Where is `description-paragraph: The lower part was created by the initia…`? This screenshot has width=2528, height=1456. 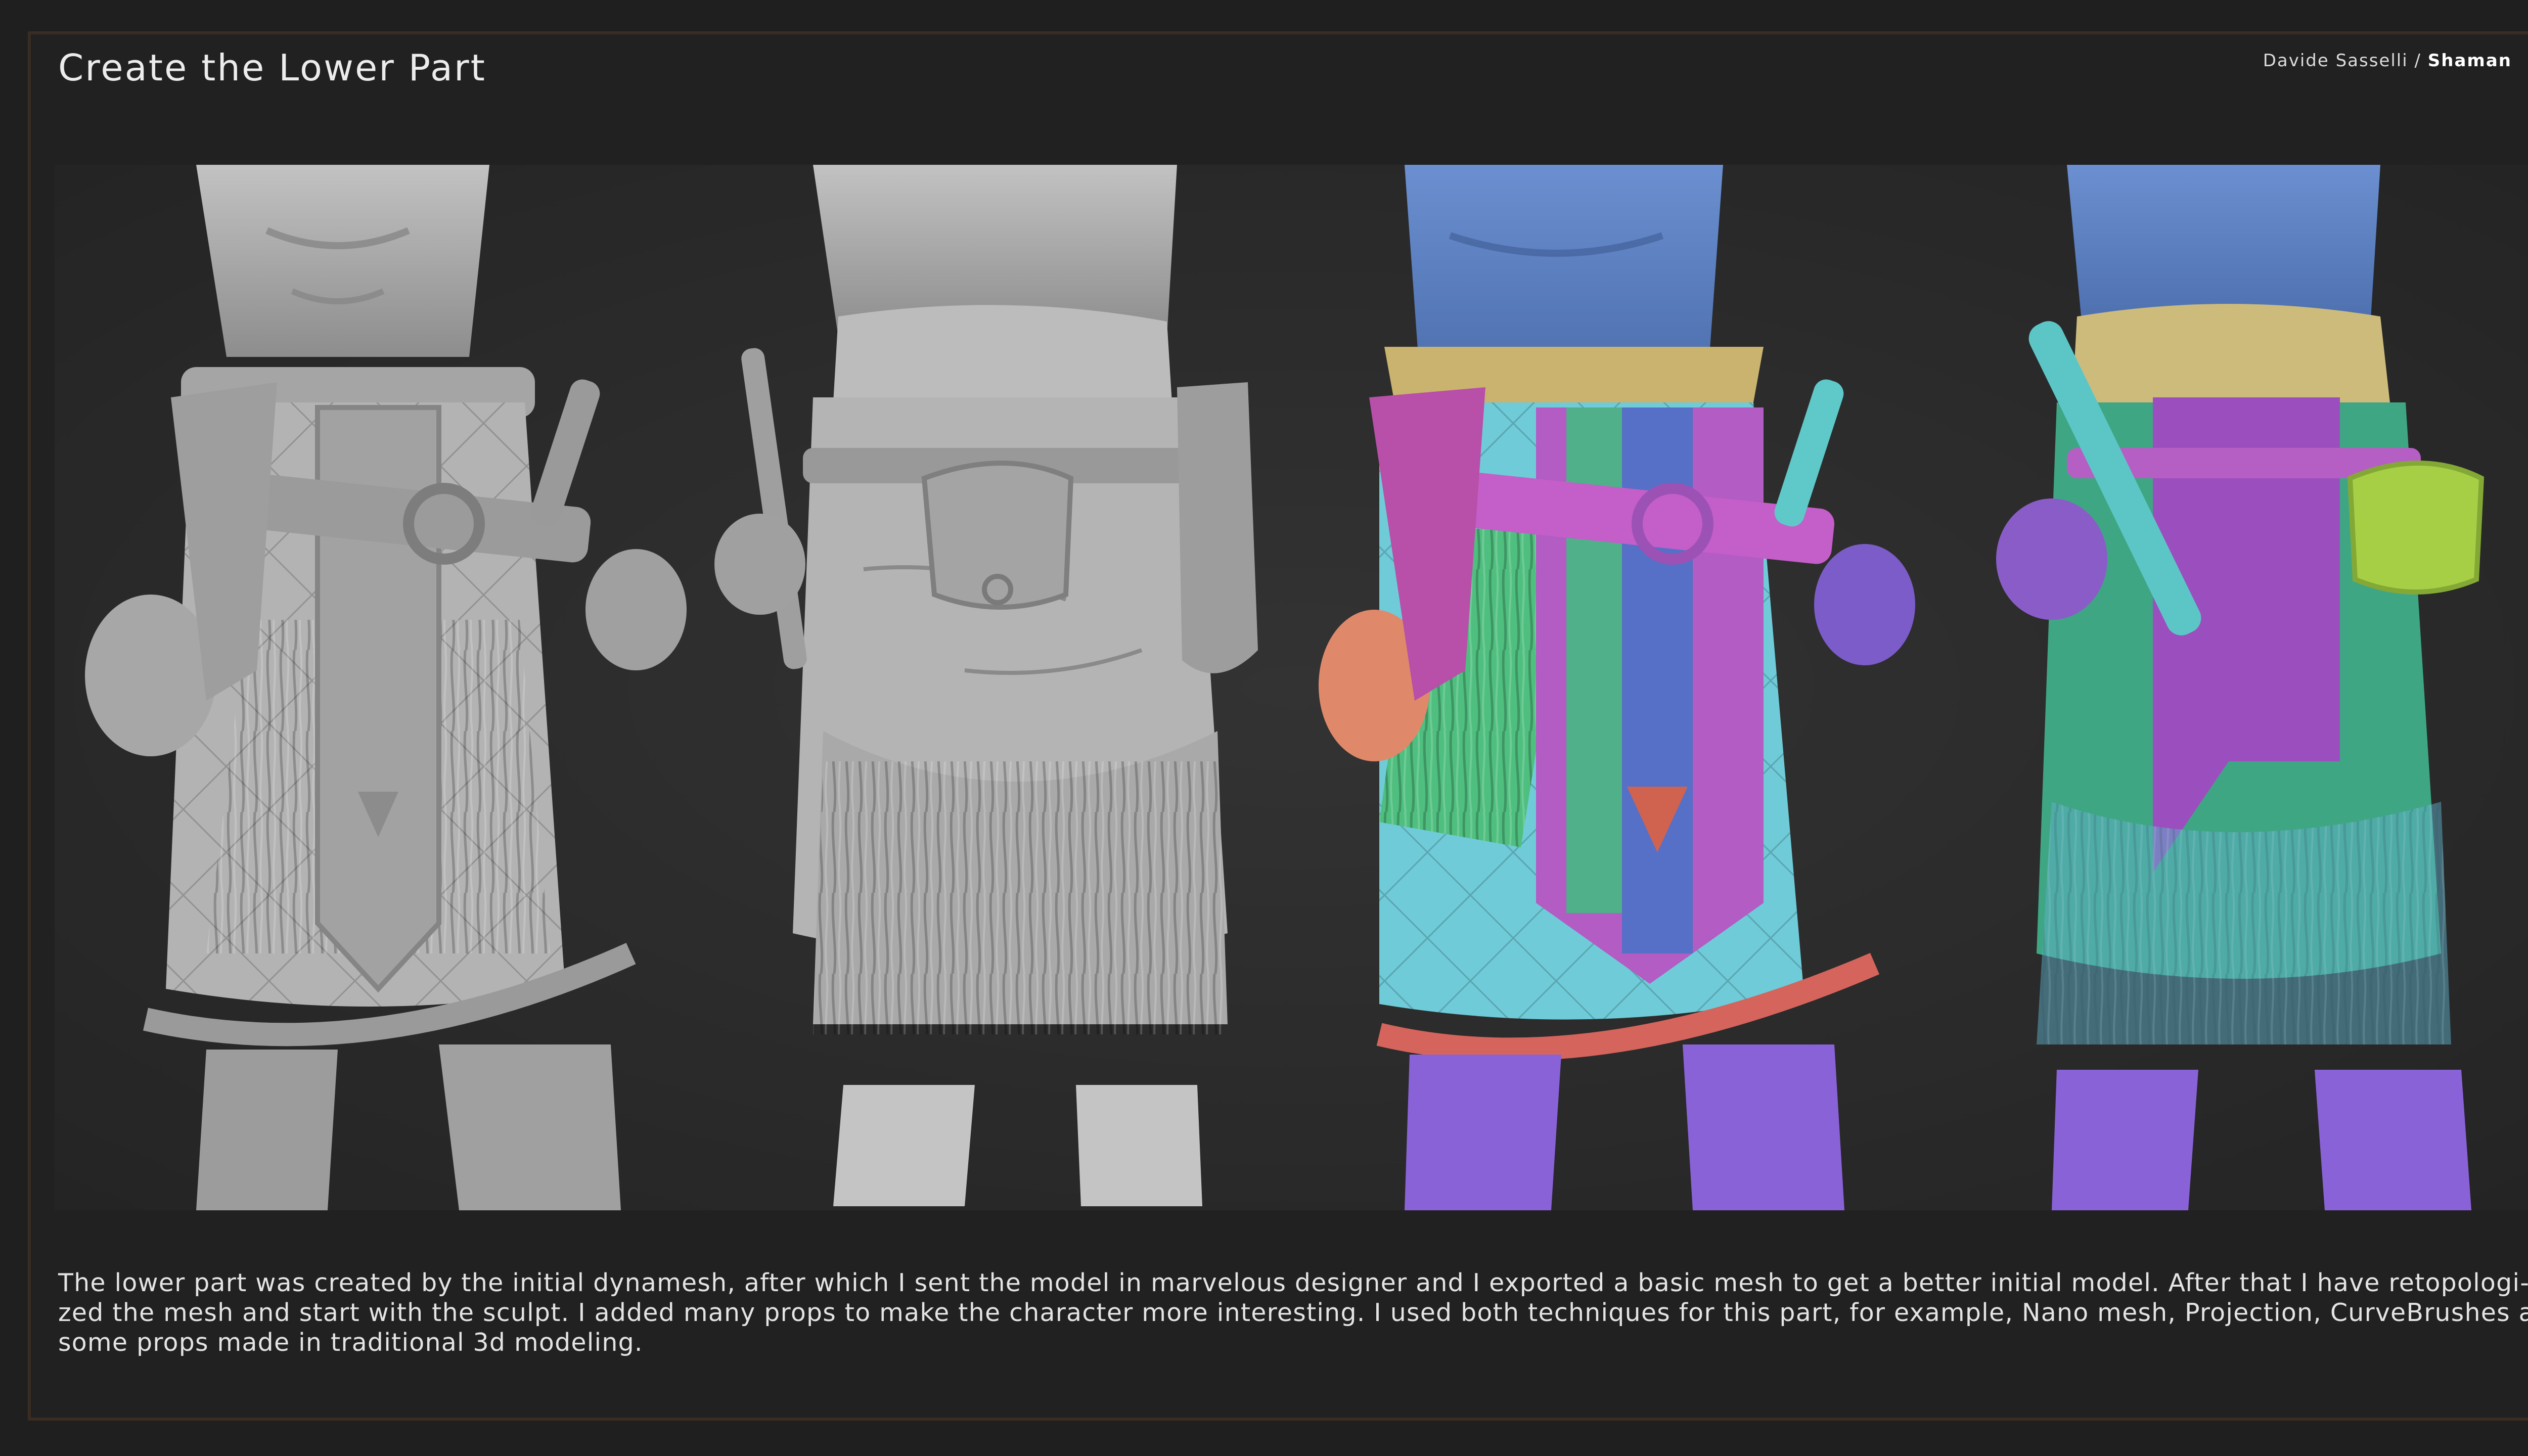
description-paragraph: The lower part was created by the initia… is located at coordinates (1293, 1312).